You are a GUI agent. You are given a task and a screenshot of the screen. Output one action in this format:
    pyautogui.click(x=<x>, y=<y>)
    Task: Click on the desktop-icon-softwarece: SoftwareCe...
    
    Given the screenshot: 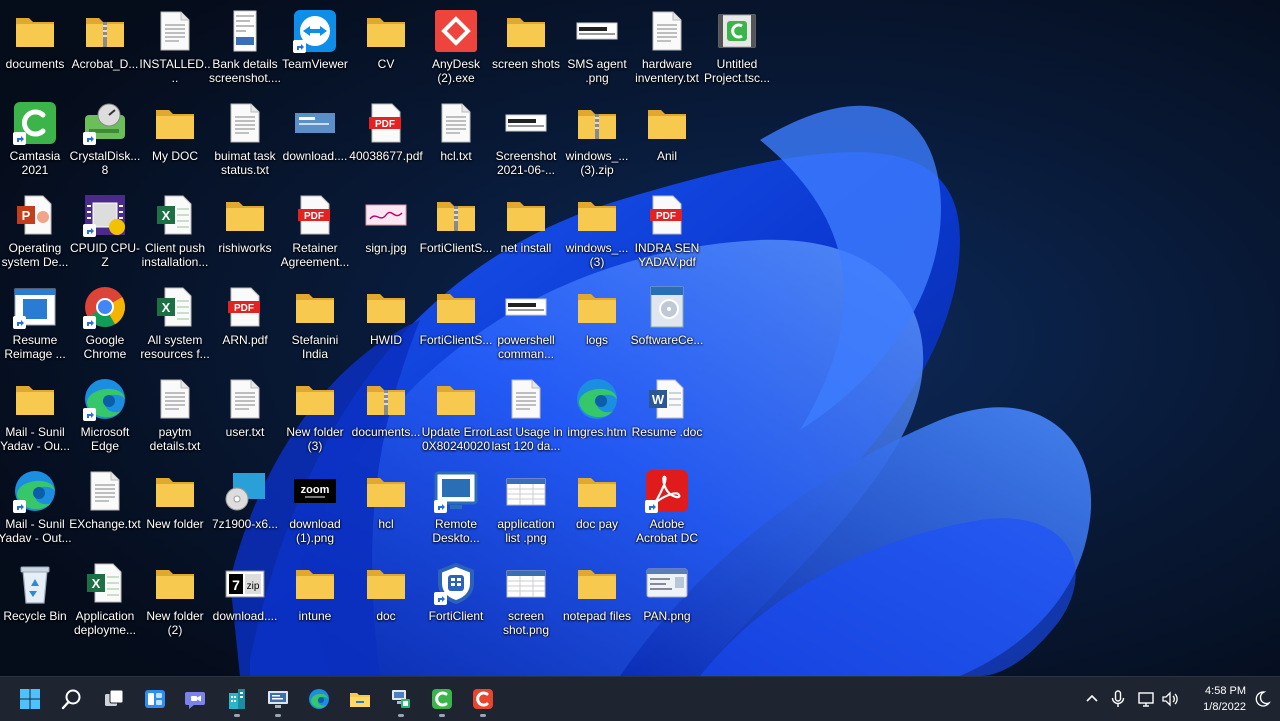 What is the action you would take?
    pyautogui.click(x=667, y=327)
    